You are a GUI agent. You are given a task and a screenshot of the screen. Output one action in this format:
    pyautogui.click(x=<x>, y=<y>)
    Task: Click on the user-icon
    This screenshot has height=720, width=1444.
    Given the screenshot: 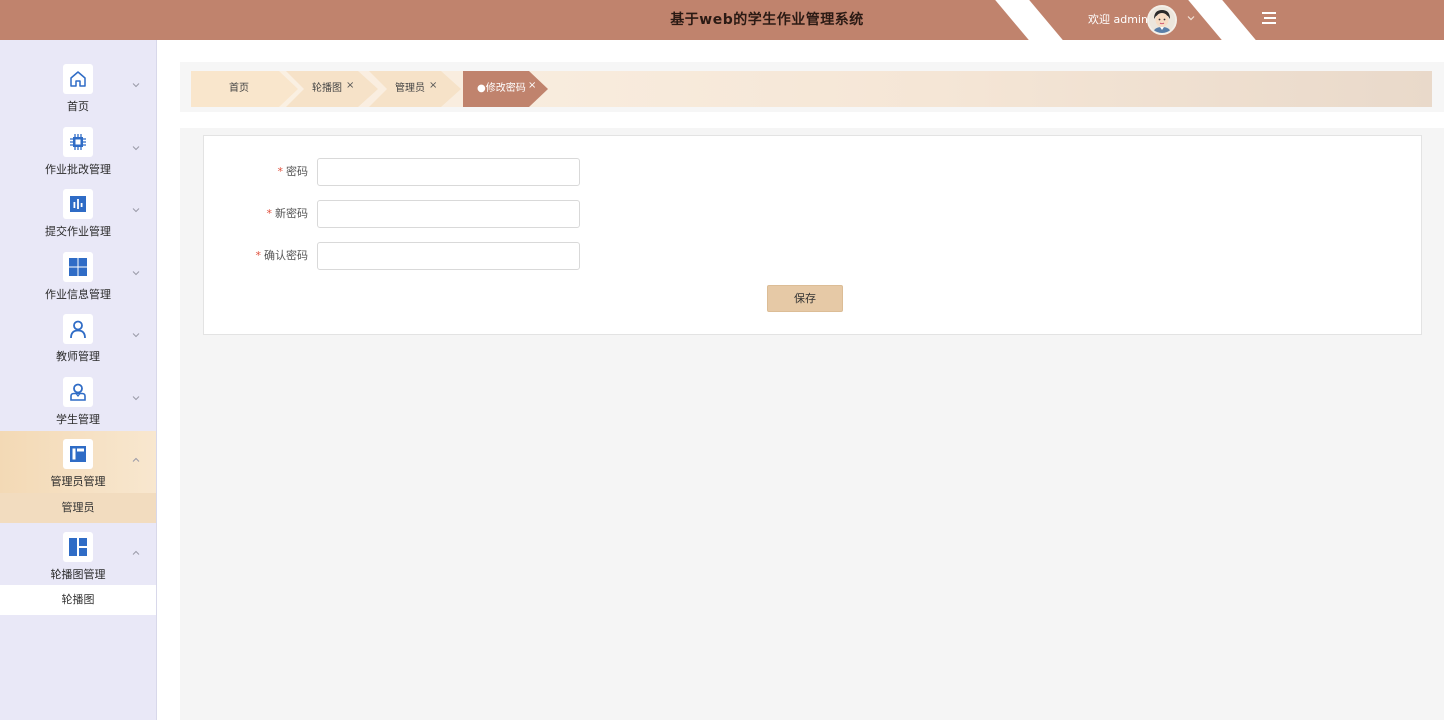 What is the action you would take?
    pyautogui.click(x=78, y=329)
    